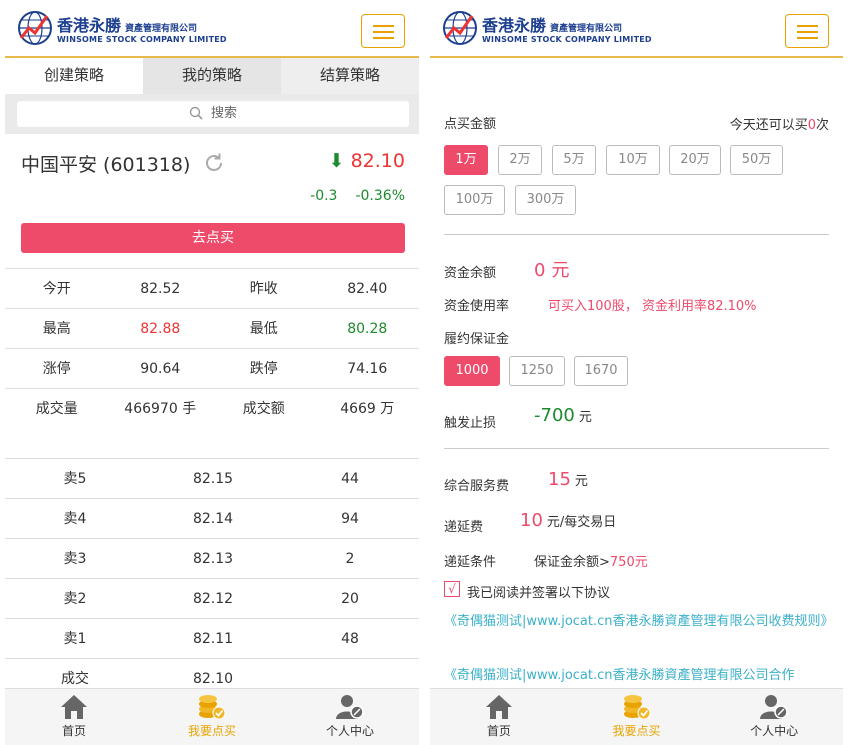 This screenshot has width=848, height=745. Describe the element at coordinates (545, 200) in the screenshot. I see `amount-option: 300万` at that location.